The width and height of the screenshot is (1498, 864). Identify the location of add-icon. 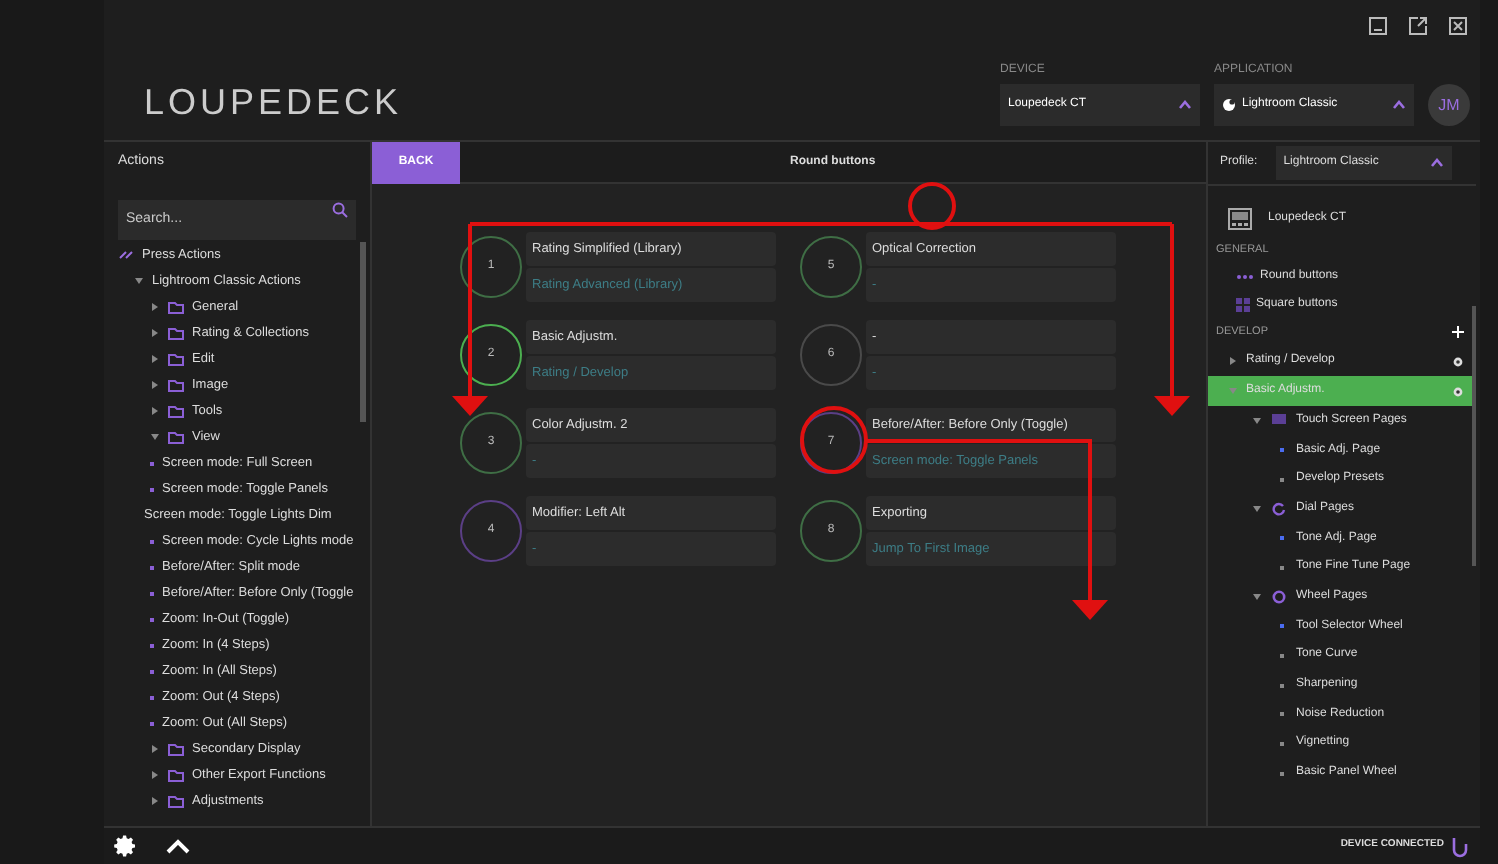
(1458, 332).